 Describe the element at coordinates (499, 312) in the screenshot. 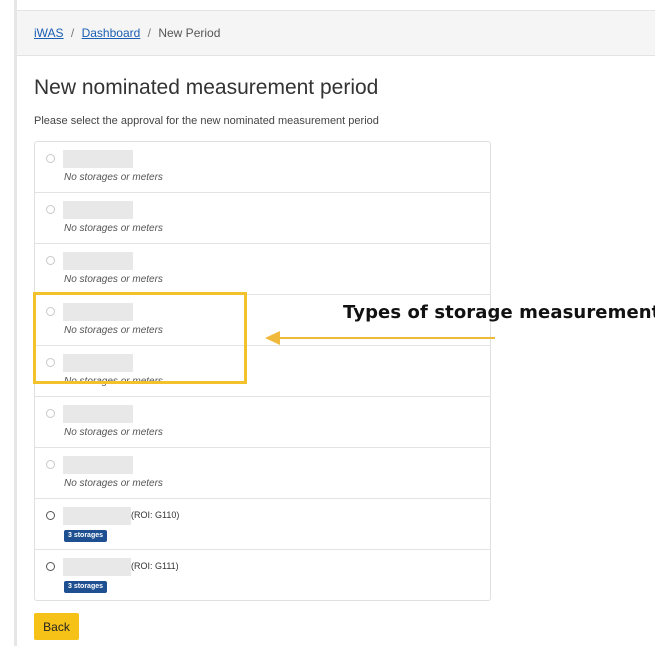

I see `annotation-callout: Types of storage measurement` at that location.